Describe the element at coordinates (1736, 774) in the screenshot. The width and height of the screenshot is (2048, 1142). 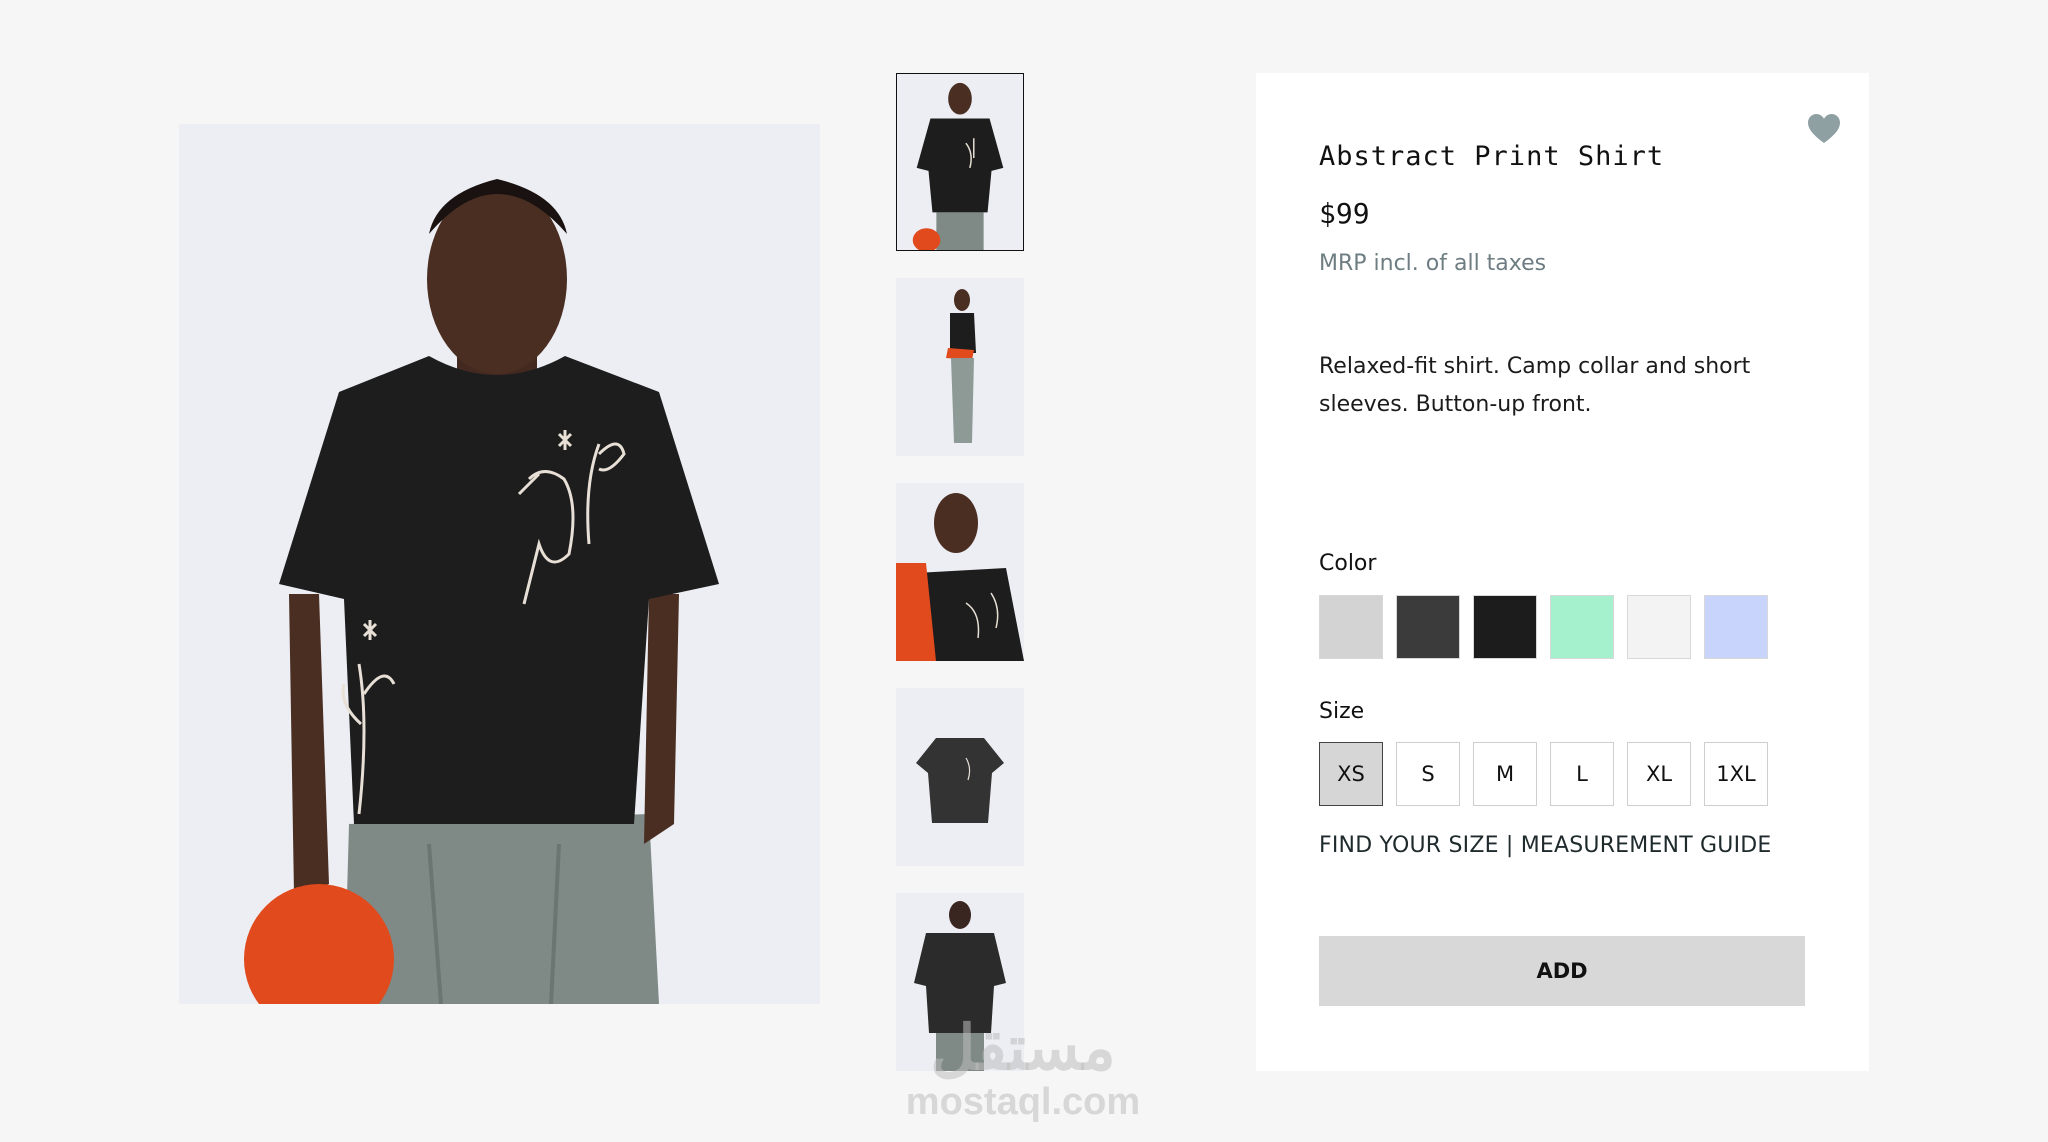
I see `size-option-1xl: 1XL` at that location.